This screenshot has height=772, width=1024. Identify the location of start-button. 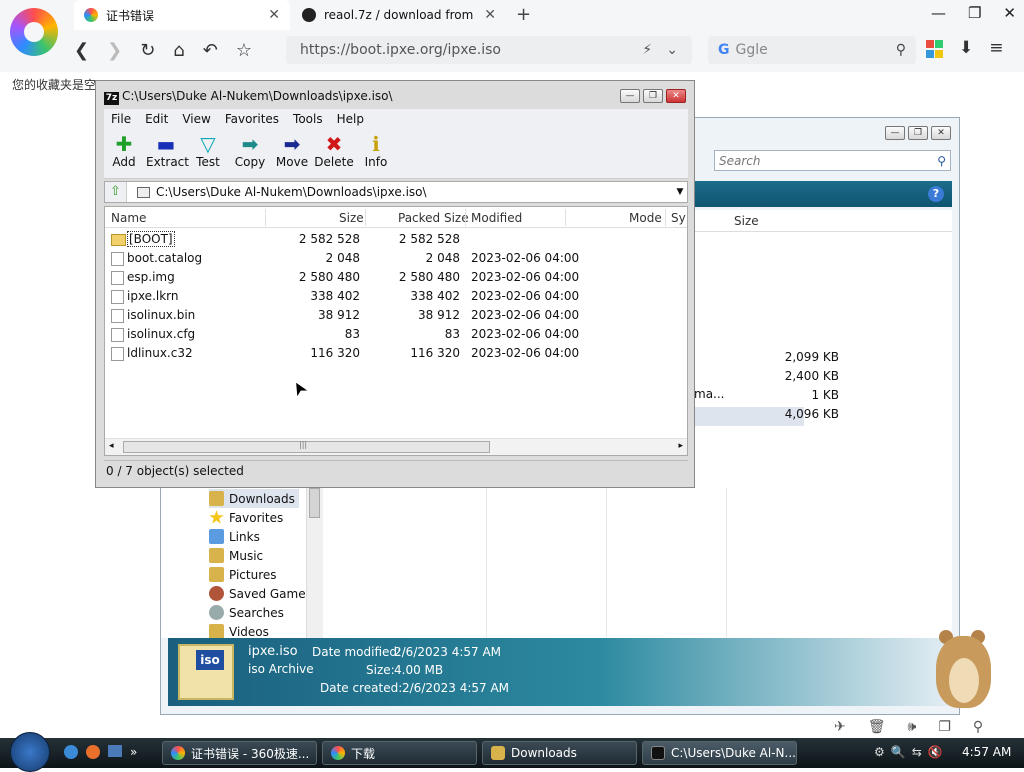
(30, 752).